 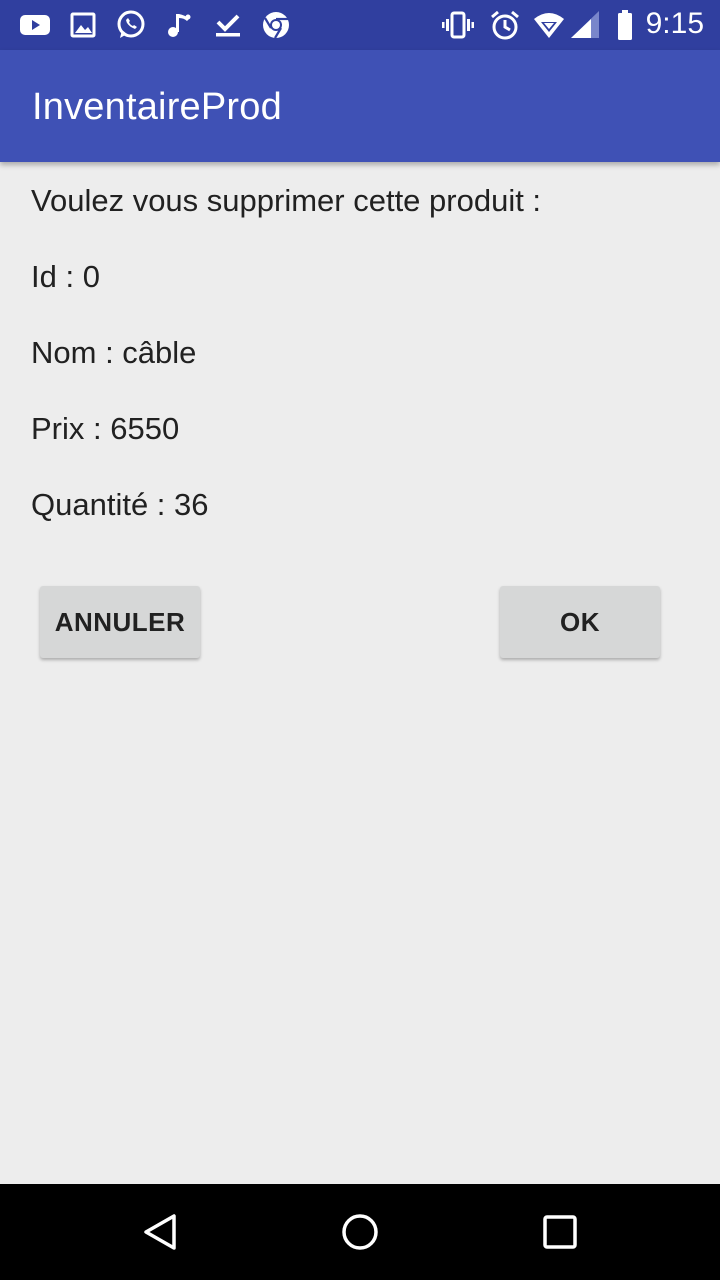 I want to click on gallery-icon, so click(x=83, y=25).